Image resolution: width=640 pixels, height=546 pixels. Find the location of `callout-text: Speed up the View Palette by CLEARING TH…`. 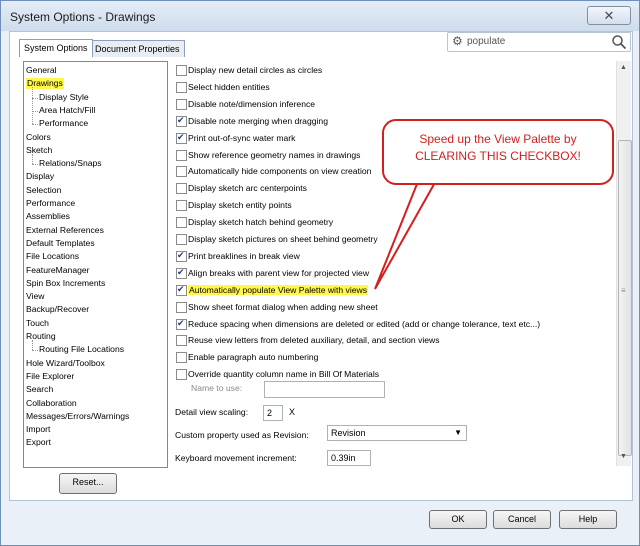

callout-text: Speed up the View Palette by CLEARING TH… is located at coordinates (498, 148).